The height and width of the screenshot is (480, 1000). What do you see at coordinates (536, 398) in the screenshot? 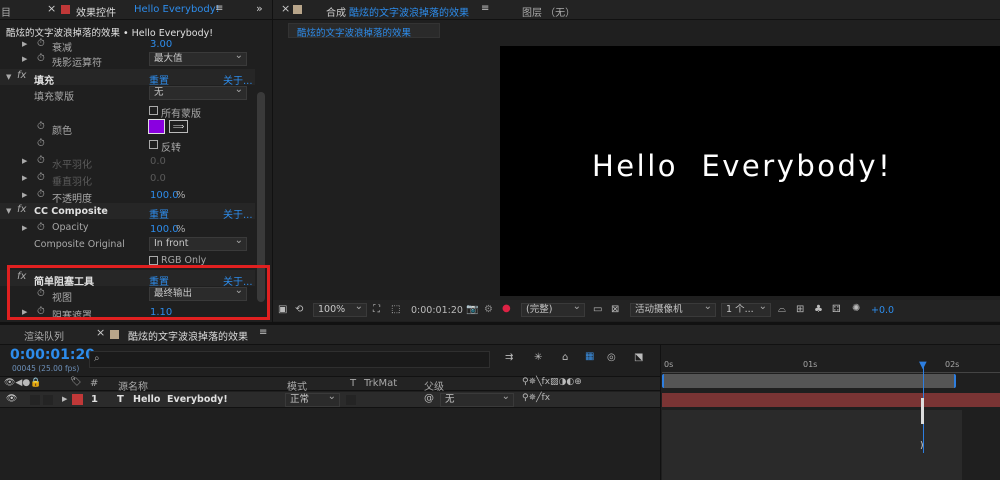
I see `layer-switches-icon: ⚲✵╱fx` at bounding box center [536, 398].